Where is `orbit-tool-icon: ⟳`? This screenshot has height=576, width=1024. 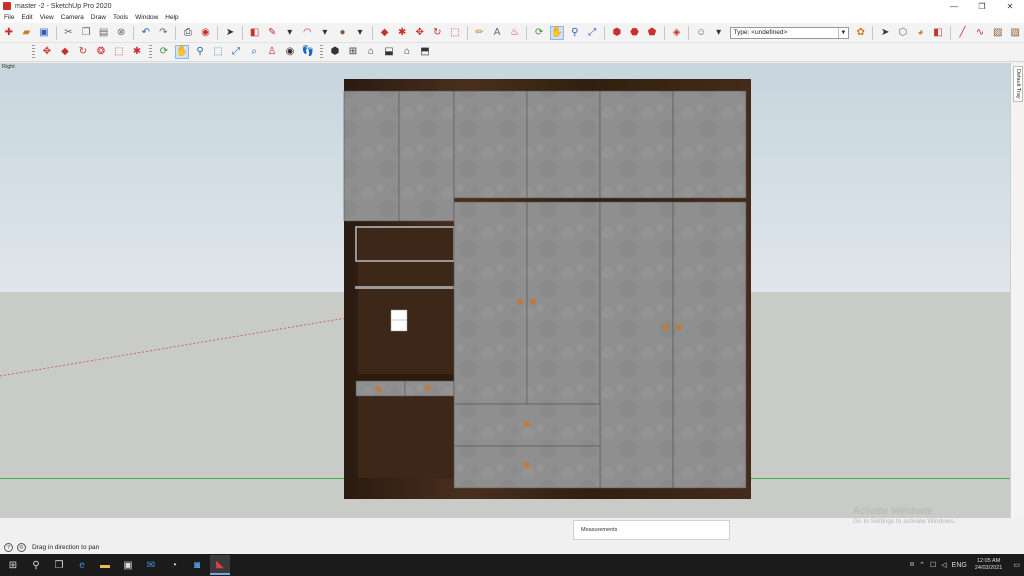 orbit-tool-icon: ⟳ is located at coordinates (164, 52).